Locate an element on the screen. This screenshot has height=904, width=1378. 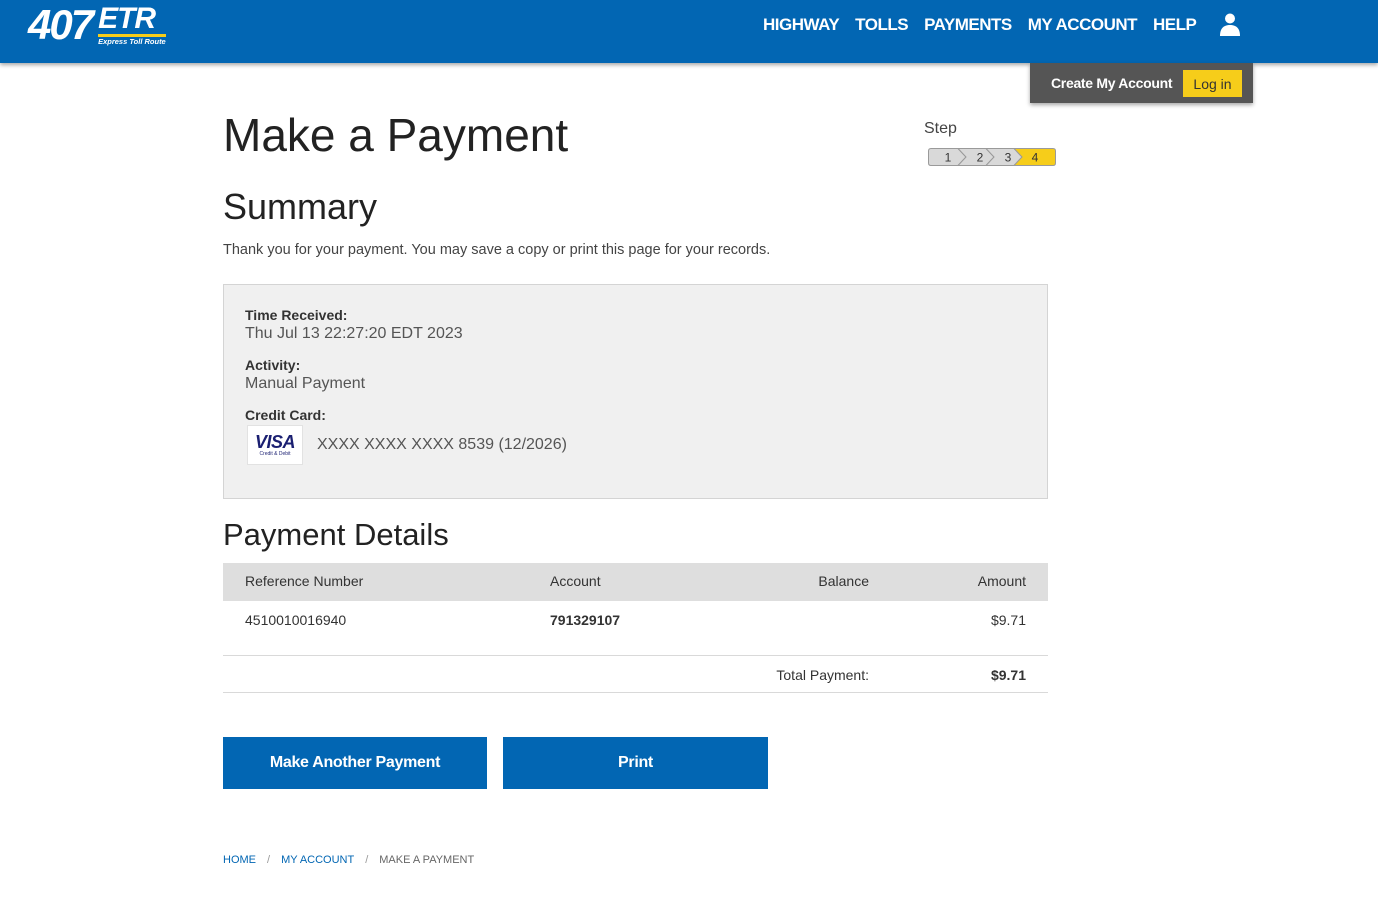
step-1: 1 is located at coordinates (948, 158).